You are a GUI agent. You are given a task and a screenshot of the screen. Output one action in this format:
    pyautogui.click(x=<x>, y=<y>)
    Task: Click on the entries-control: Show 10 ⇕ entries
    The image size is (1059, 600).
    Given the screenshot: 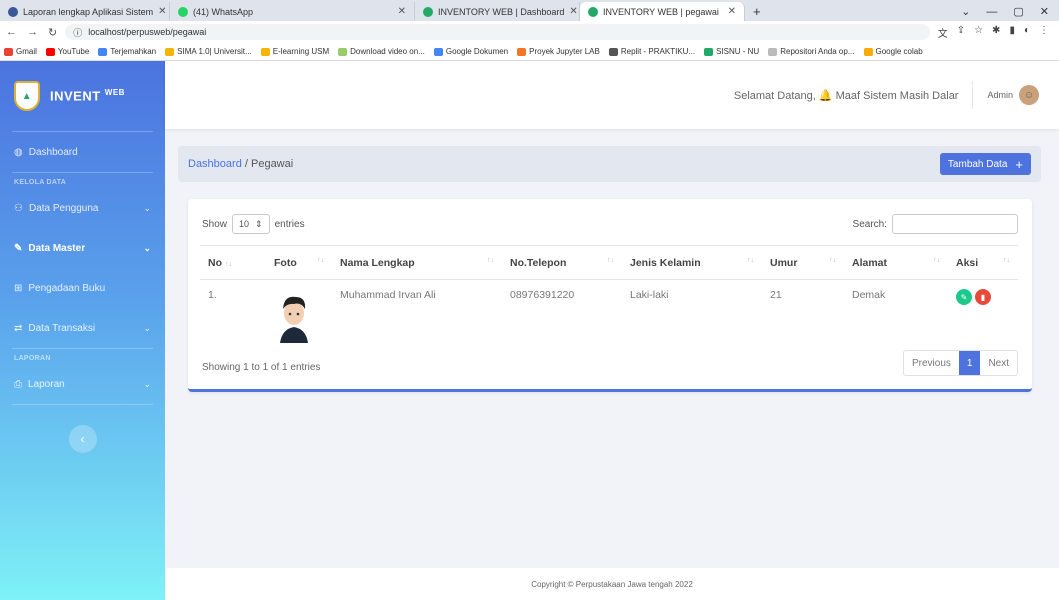 What is the action you would take?
    pyautogui.click(x=253, y=224)
    